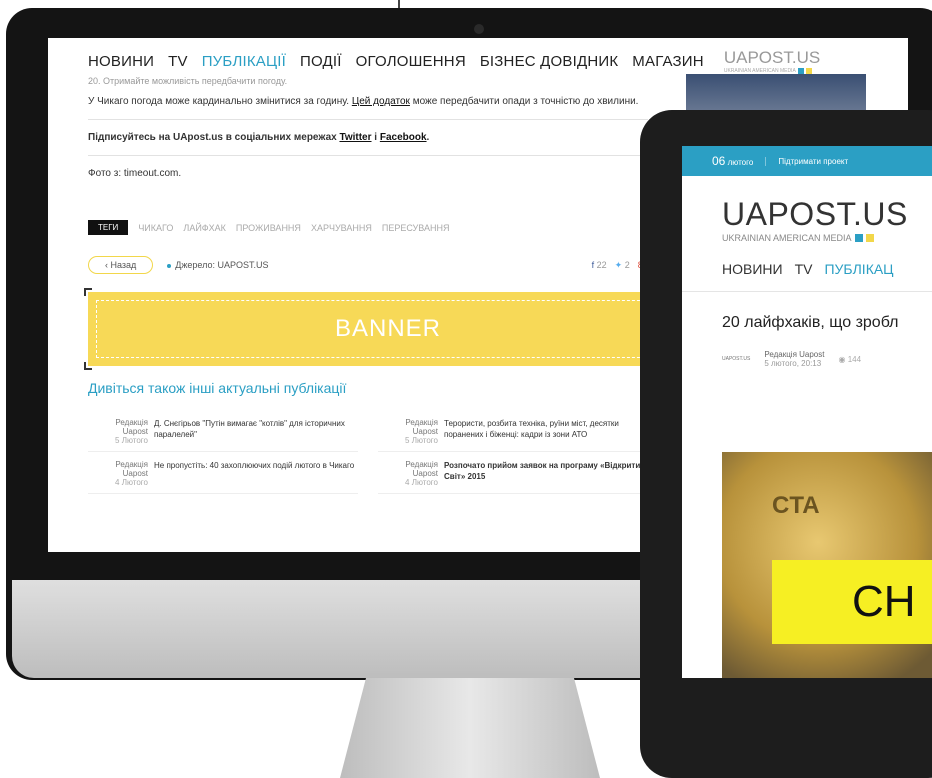  I want to click on logo-text: UAPOST.US, so click(772, 57).